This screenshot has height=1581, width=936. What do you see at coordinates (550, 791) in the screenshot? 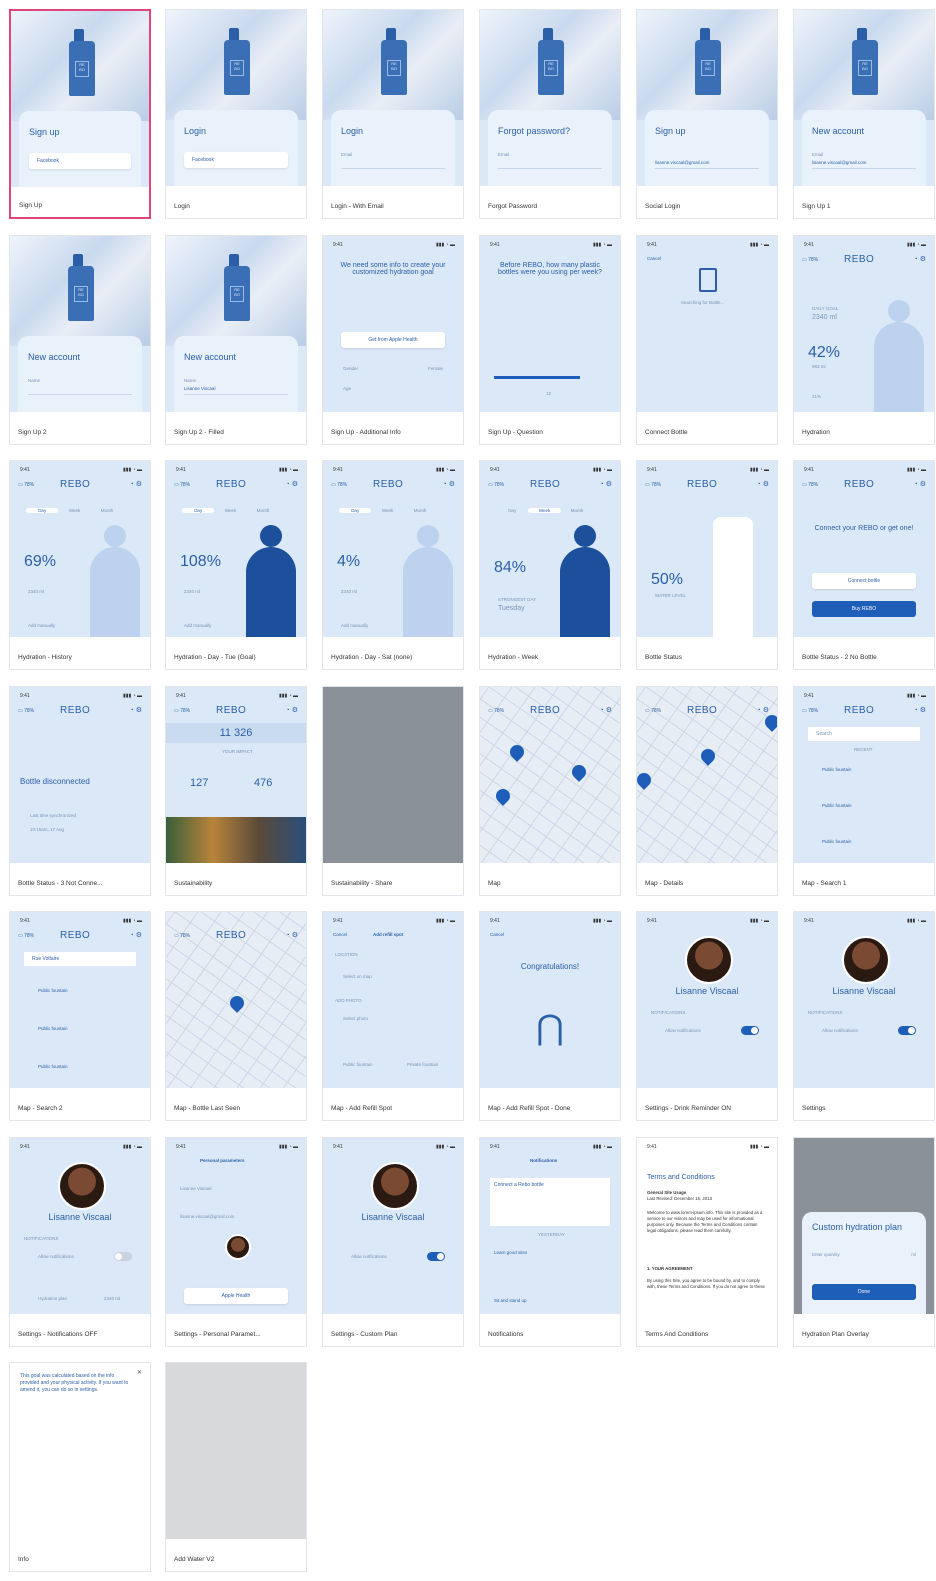
I see `screen-card: 9:41▮▮▮ ◔ ▬▭ 78%REBO◔ ⚙Map` at bounding box center [550, 791].